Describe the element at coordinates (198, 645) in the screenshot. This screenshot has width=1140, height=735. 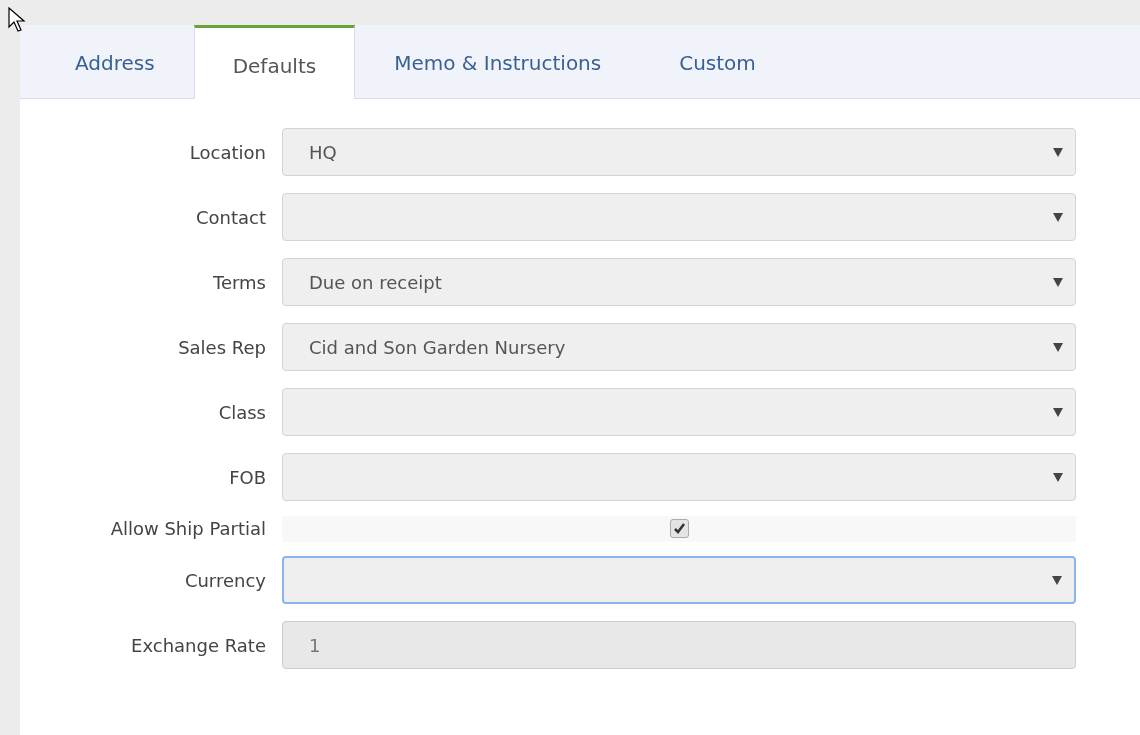
I see `field-label: Exchange Rate` at that location.